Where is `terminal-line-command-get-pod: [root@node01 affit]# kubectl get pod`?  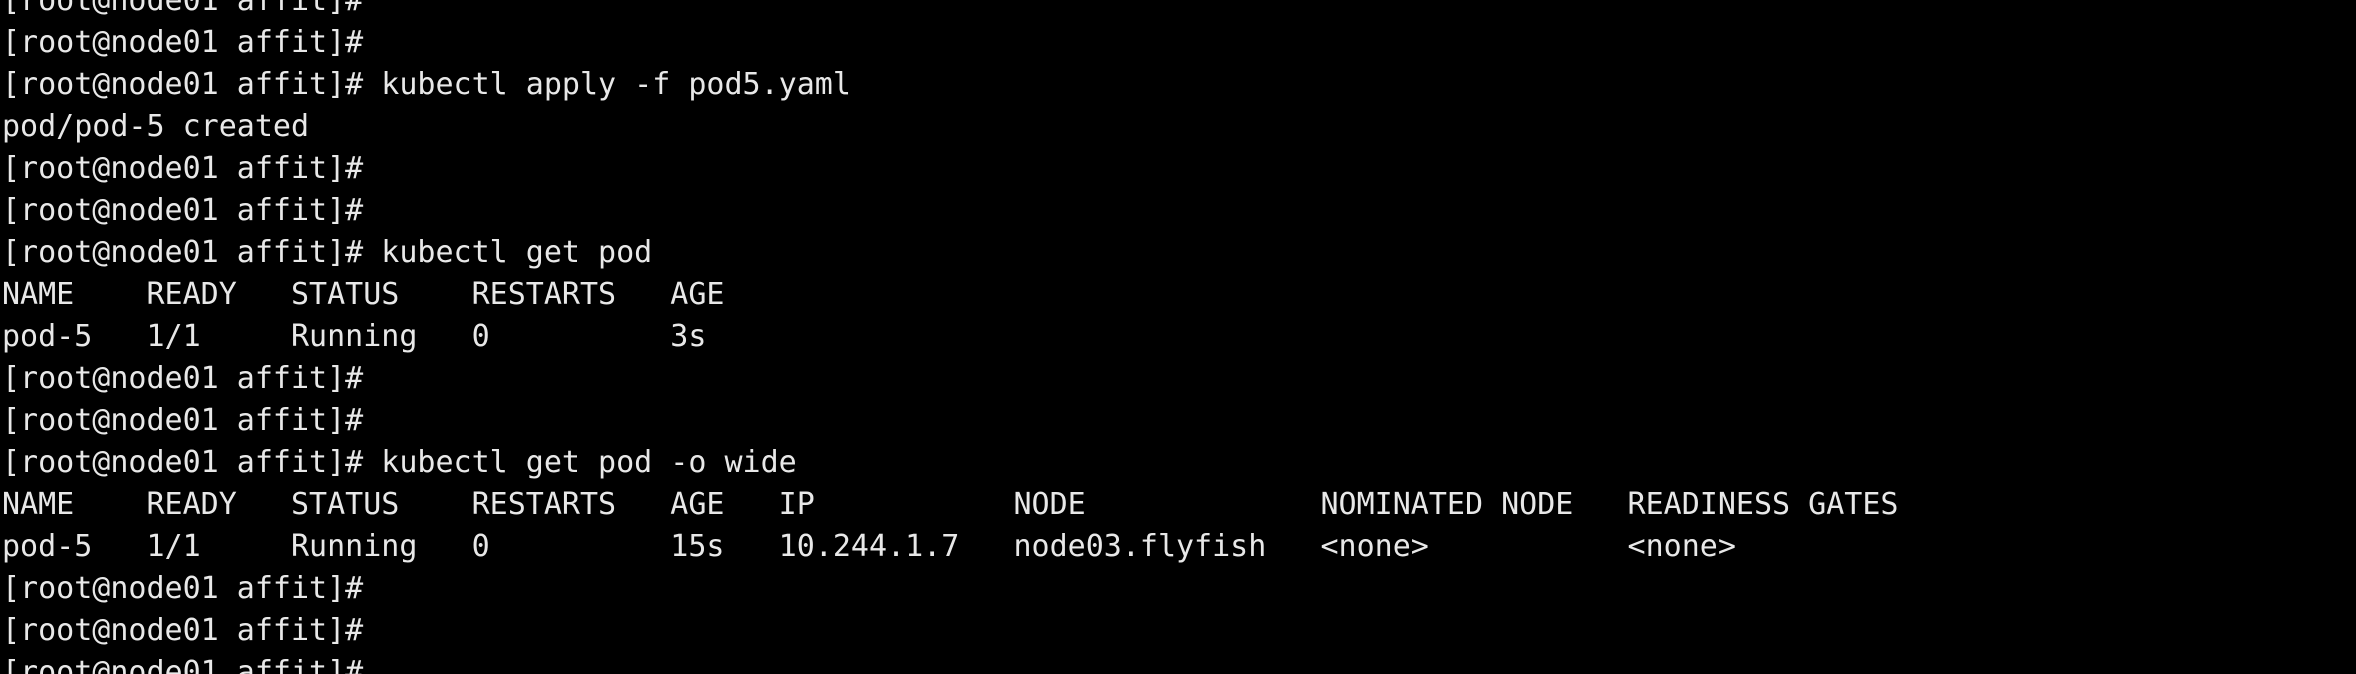
terminal-line-command-get-pod: [root@node01 affit]# kubectl get pod is located at coordinates (327, 252).